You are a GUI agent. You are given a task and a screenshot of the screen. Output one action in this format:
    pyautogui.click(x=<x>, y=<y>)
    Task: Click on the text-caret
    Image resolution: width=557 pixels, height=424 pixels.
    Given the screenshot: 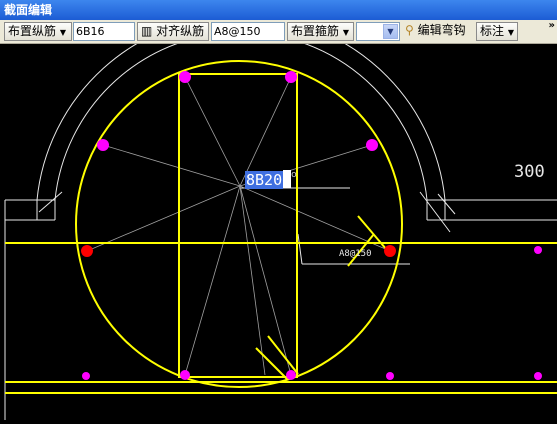 What is the action you would take?
    pyautogui.click(x=287, y=179)
    